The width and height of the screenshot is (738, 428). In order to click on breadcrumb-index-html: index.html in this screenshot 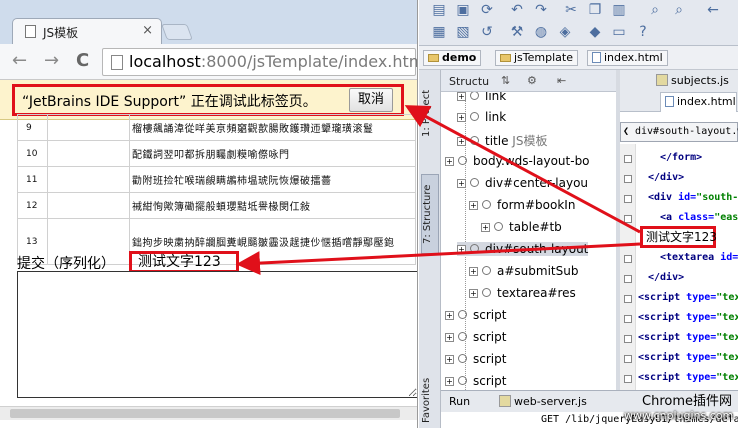, I will do `click(627, 58)`.